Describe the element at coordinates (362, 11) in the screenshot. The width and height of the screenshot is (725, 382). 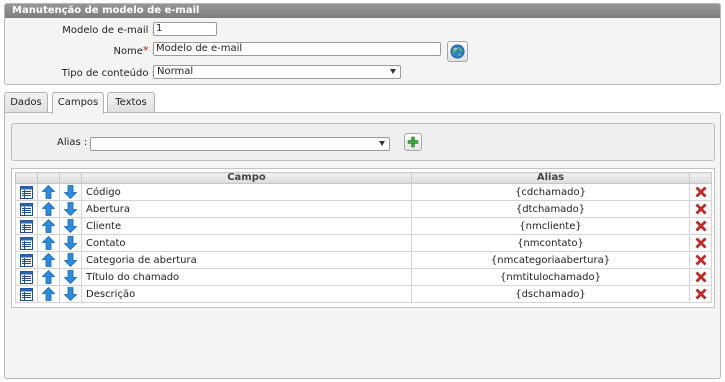
I see `form-title: Manutenção de modelo de e-mail` at that location.